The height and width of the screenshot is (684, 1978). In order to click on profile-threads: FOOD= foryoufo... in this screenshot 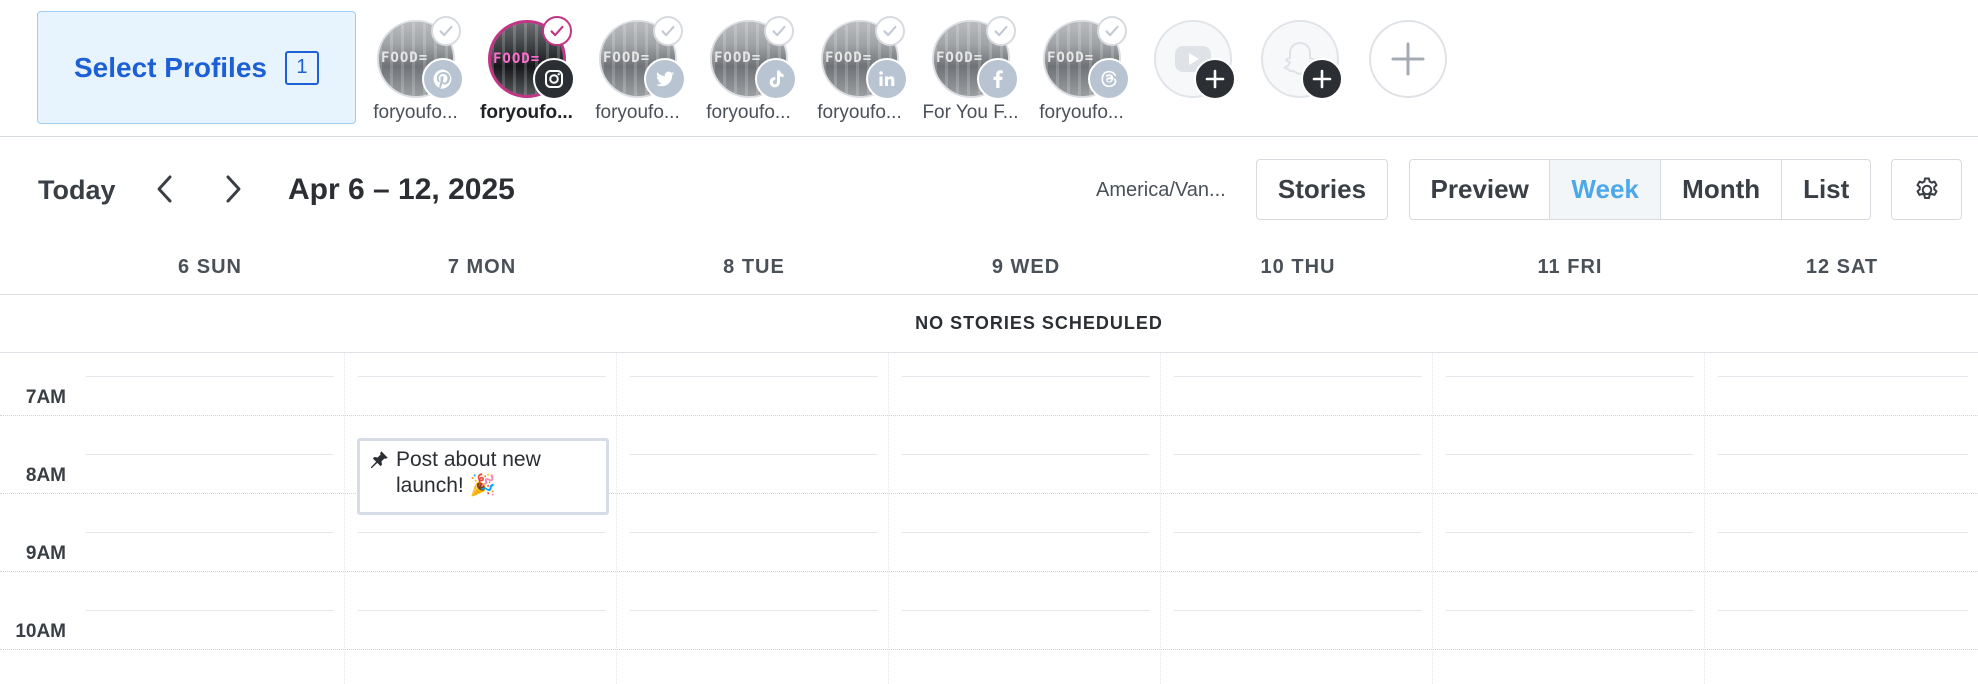, I will do `click(1081, 73)`.